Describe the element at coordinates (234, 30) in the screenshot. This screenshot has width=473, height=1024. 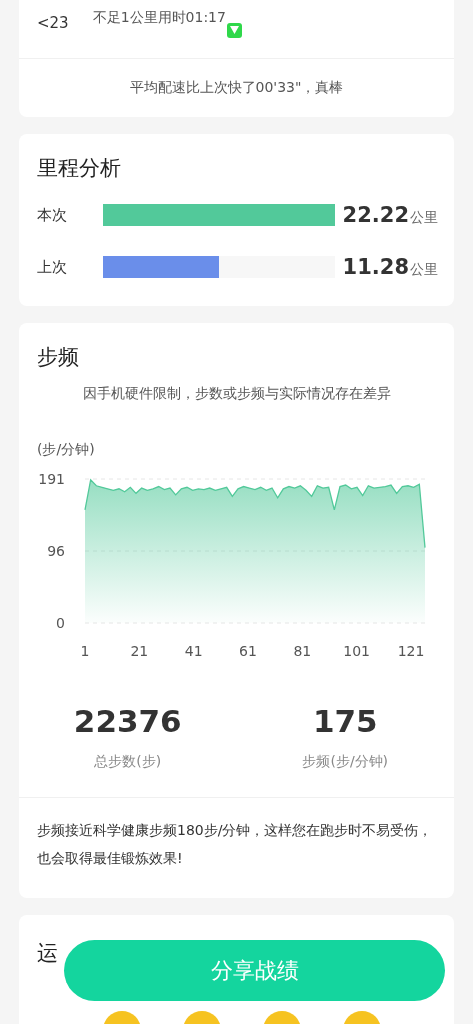
I see `app-badge-icon` at that location.